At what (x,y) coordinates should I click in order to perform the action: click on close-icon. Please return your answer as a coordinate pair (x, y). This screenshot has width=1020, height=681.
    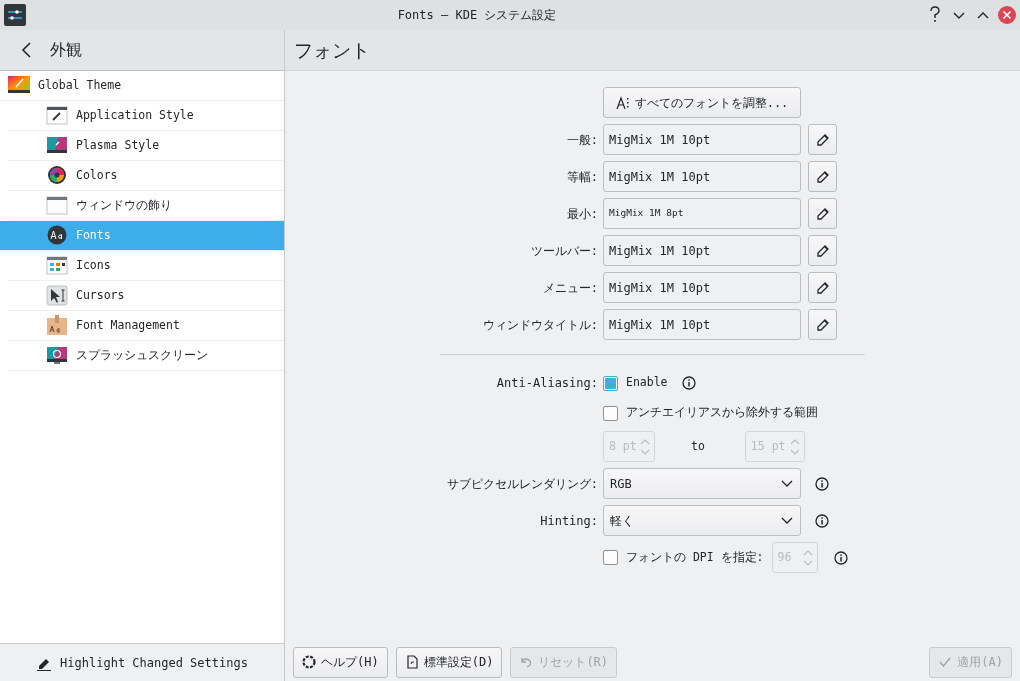
    Looking at the image, I should click on (1007, 15).